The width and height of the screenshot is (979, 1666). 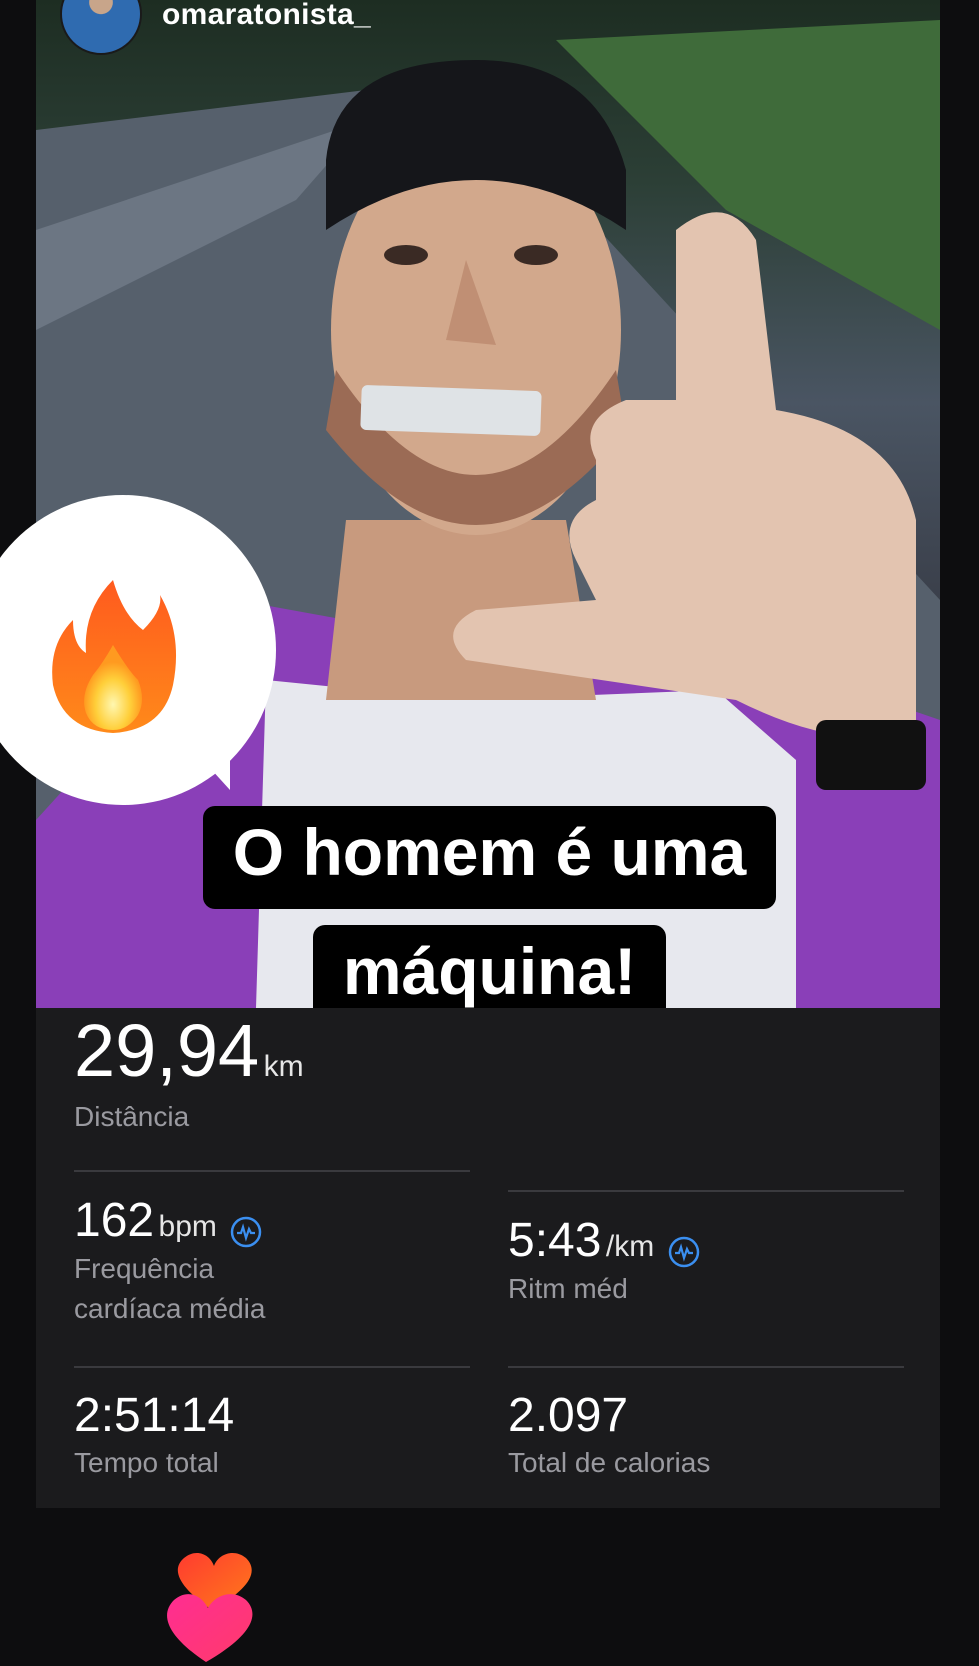 I want to click on distance-metric: 29,94 km Distância, so click(x=189, y=1073).